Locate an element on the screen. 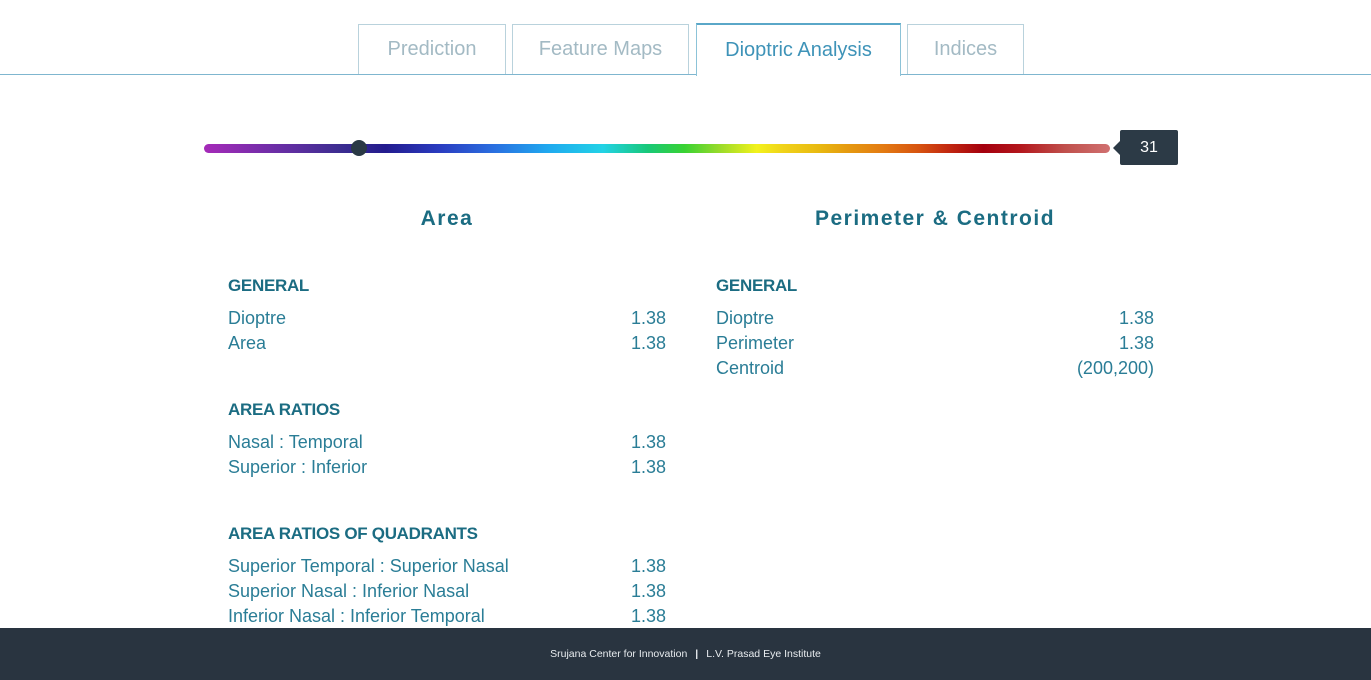 This screenshot has height=680, width=1371. row-label: Inferior Nasal : Inferior Temporal is located at coordinates (356, 616).